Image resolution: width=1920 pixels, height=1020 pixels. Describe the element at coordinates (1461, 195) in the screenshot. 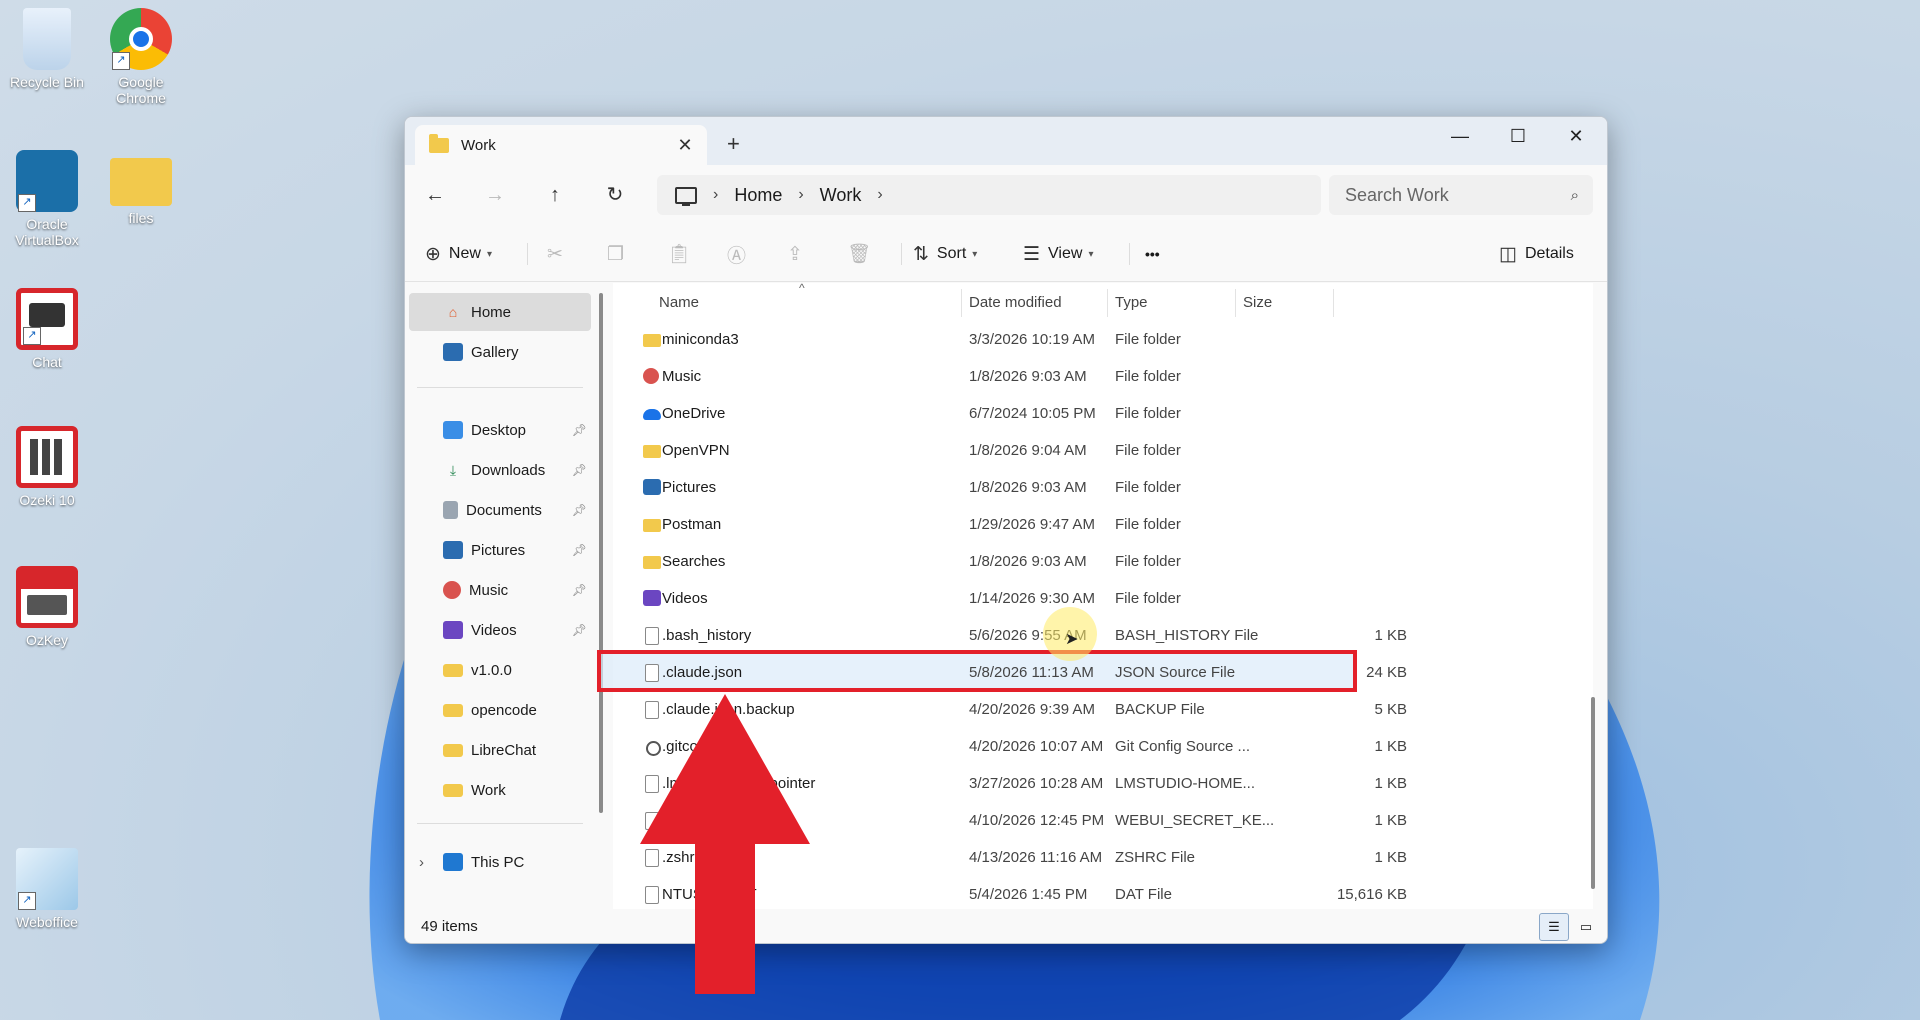

I see `search-input: Search Work ⌕` at that location.